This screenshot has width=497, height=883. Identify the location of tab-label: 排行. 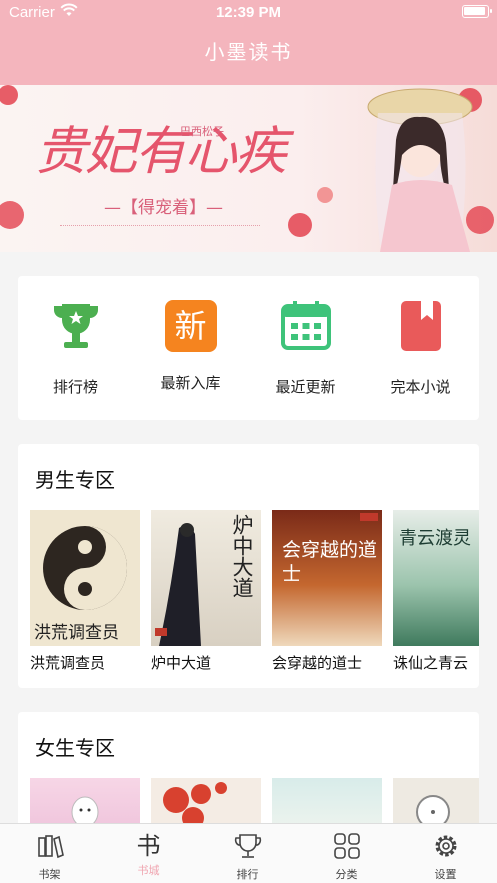
(247, 874).